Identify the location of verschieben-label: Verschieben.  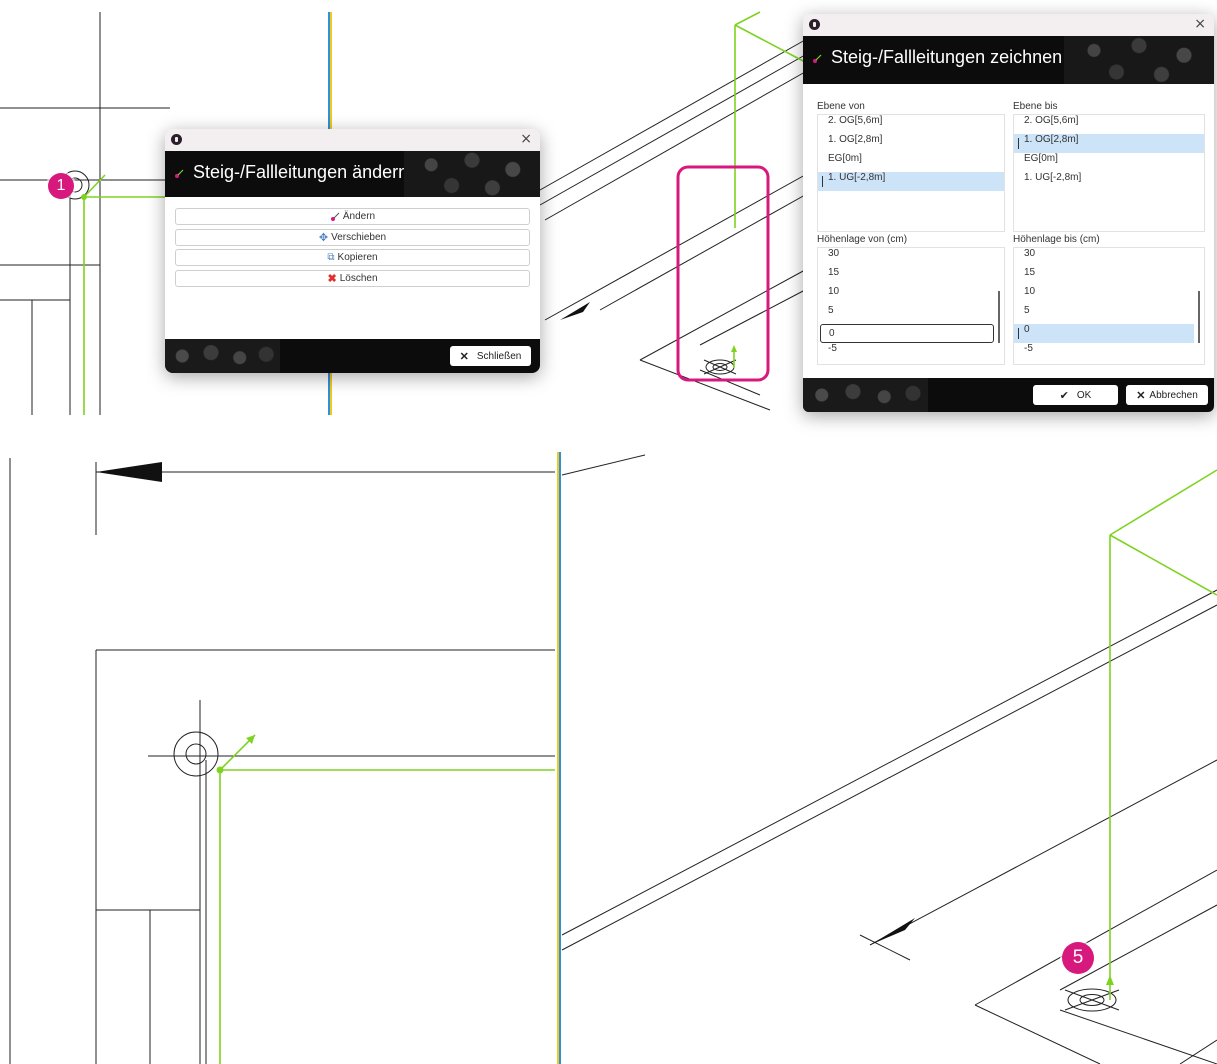
(359, 237).